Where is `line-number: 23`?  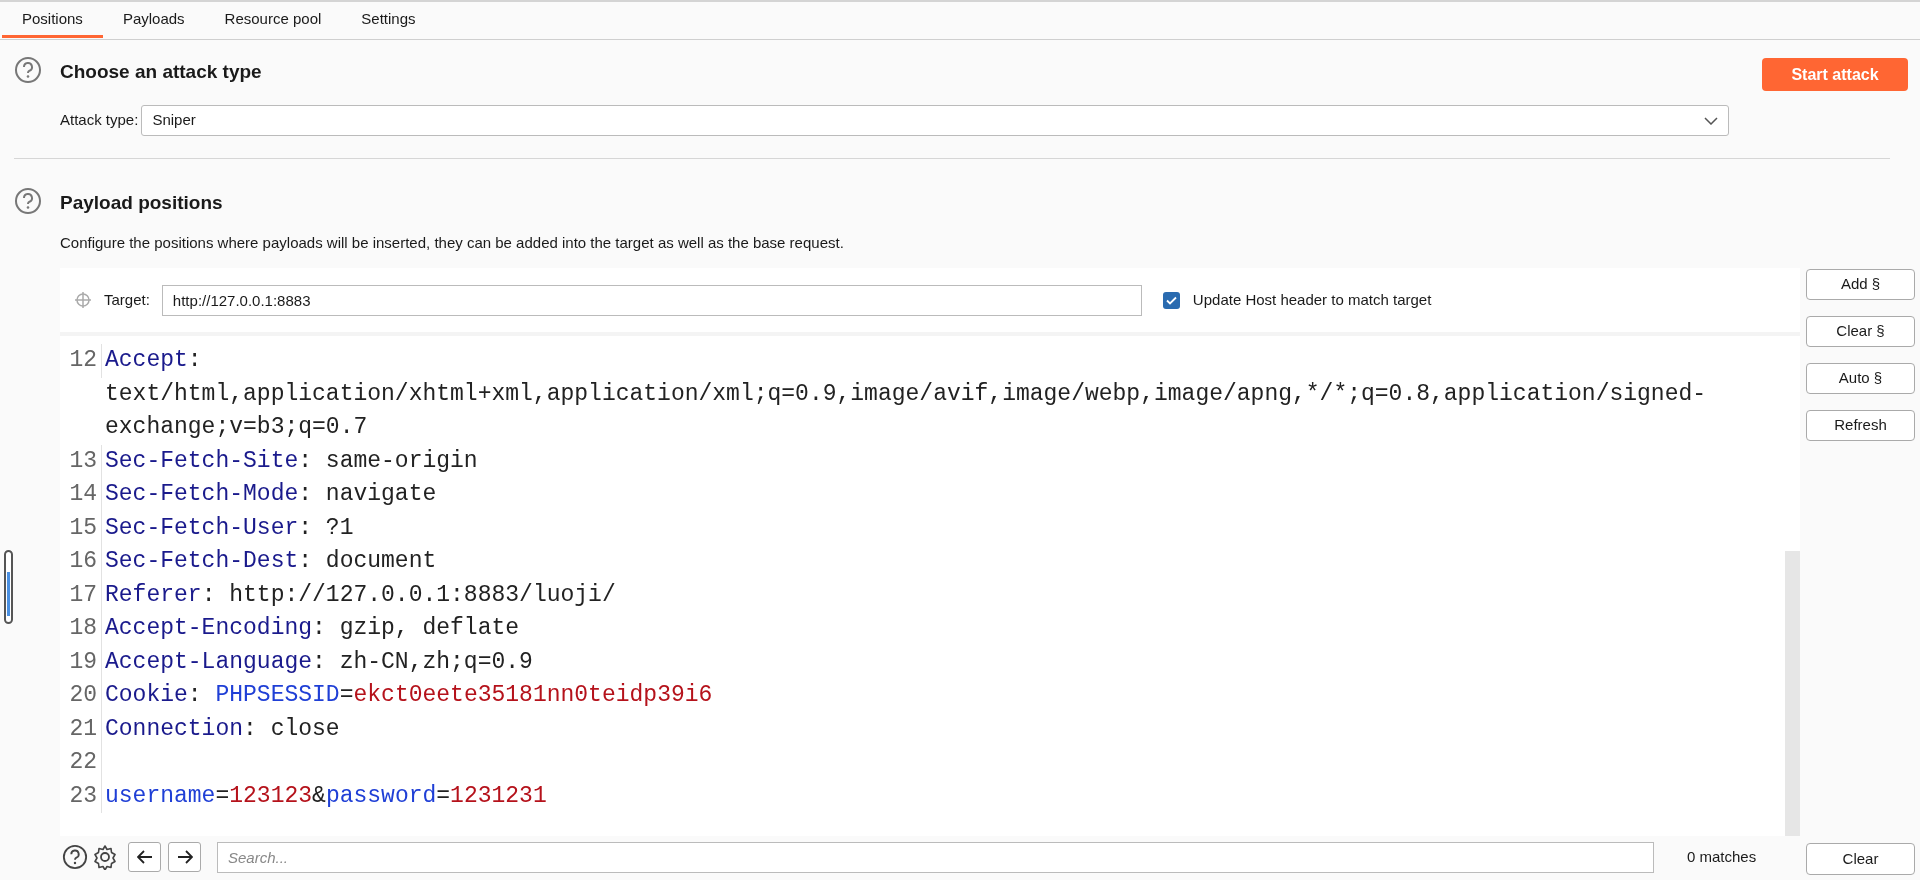
line-number: 23 is located at coordinates (81, 796).